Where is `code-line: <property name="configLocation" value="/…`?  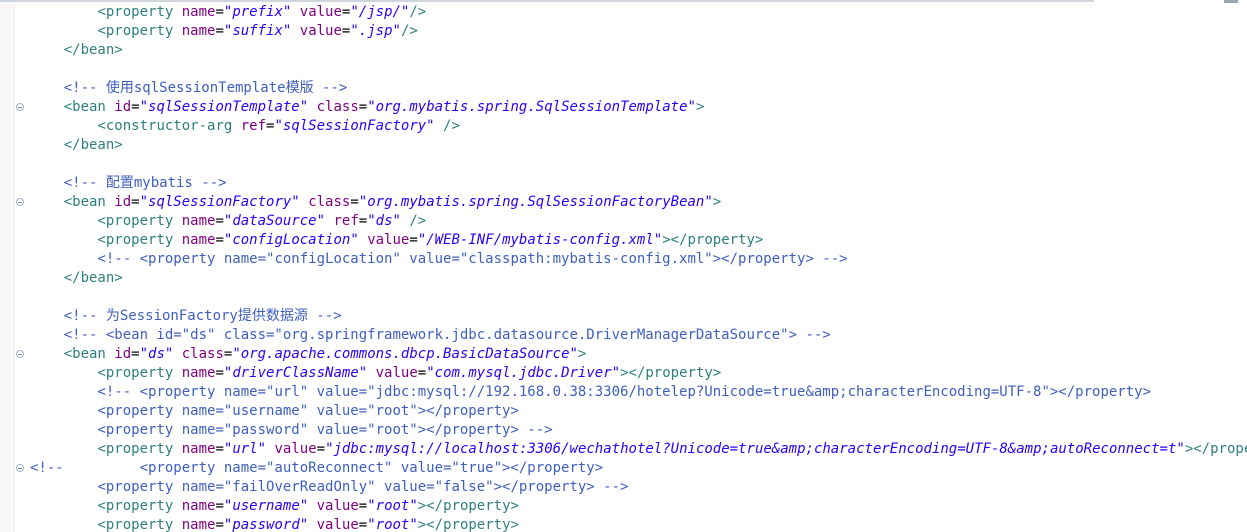
code-line: <property name="configLocation" value="/… is located at coordinates (623, 240).